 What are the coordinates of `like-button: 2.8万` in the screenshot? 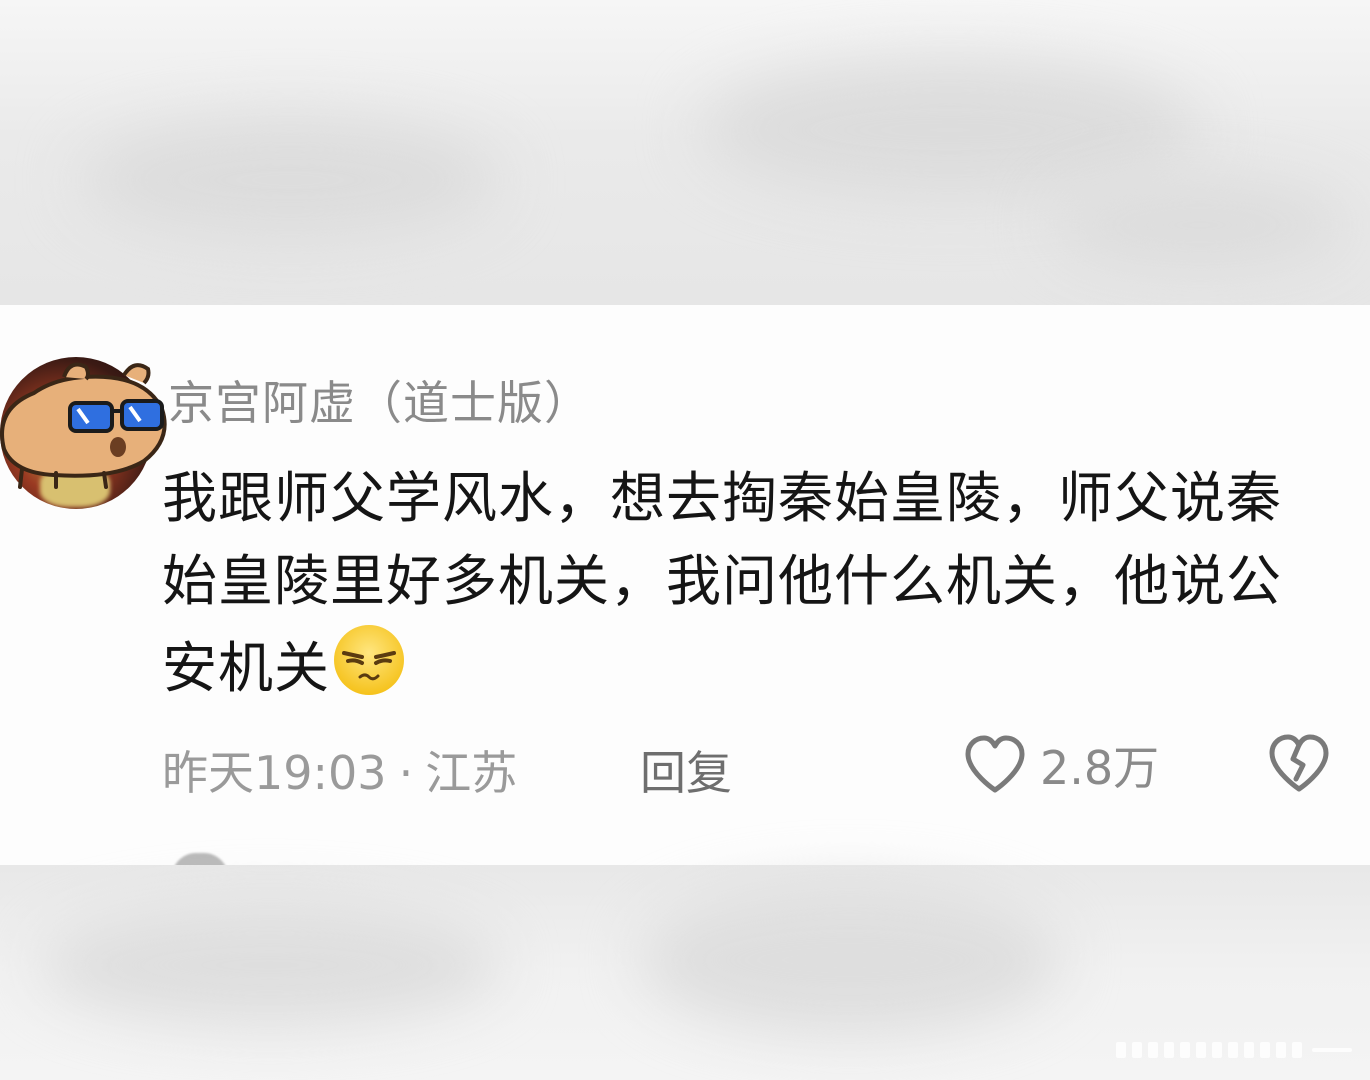 It's located at (1060, 765).